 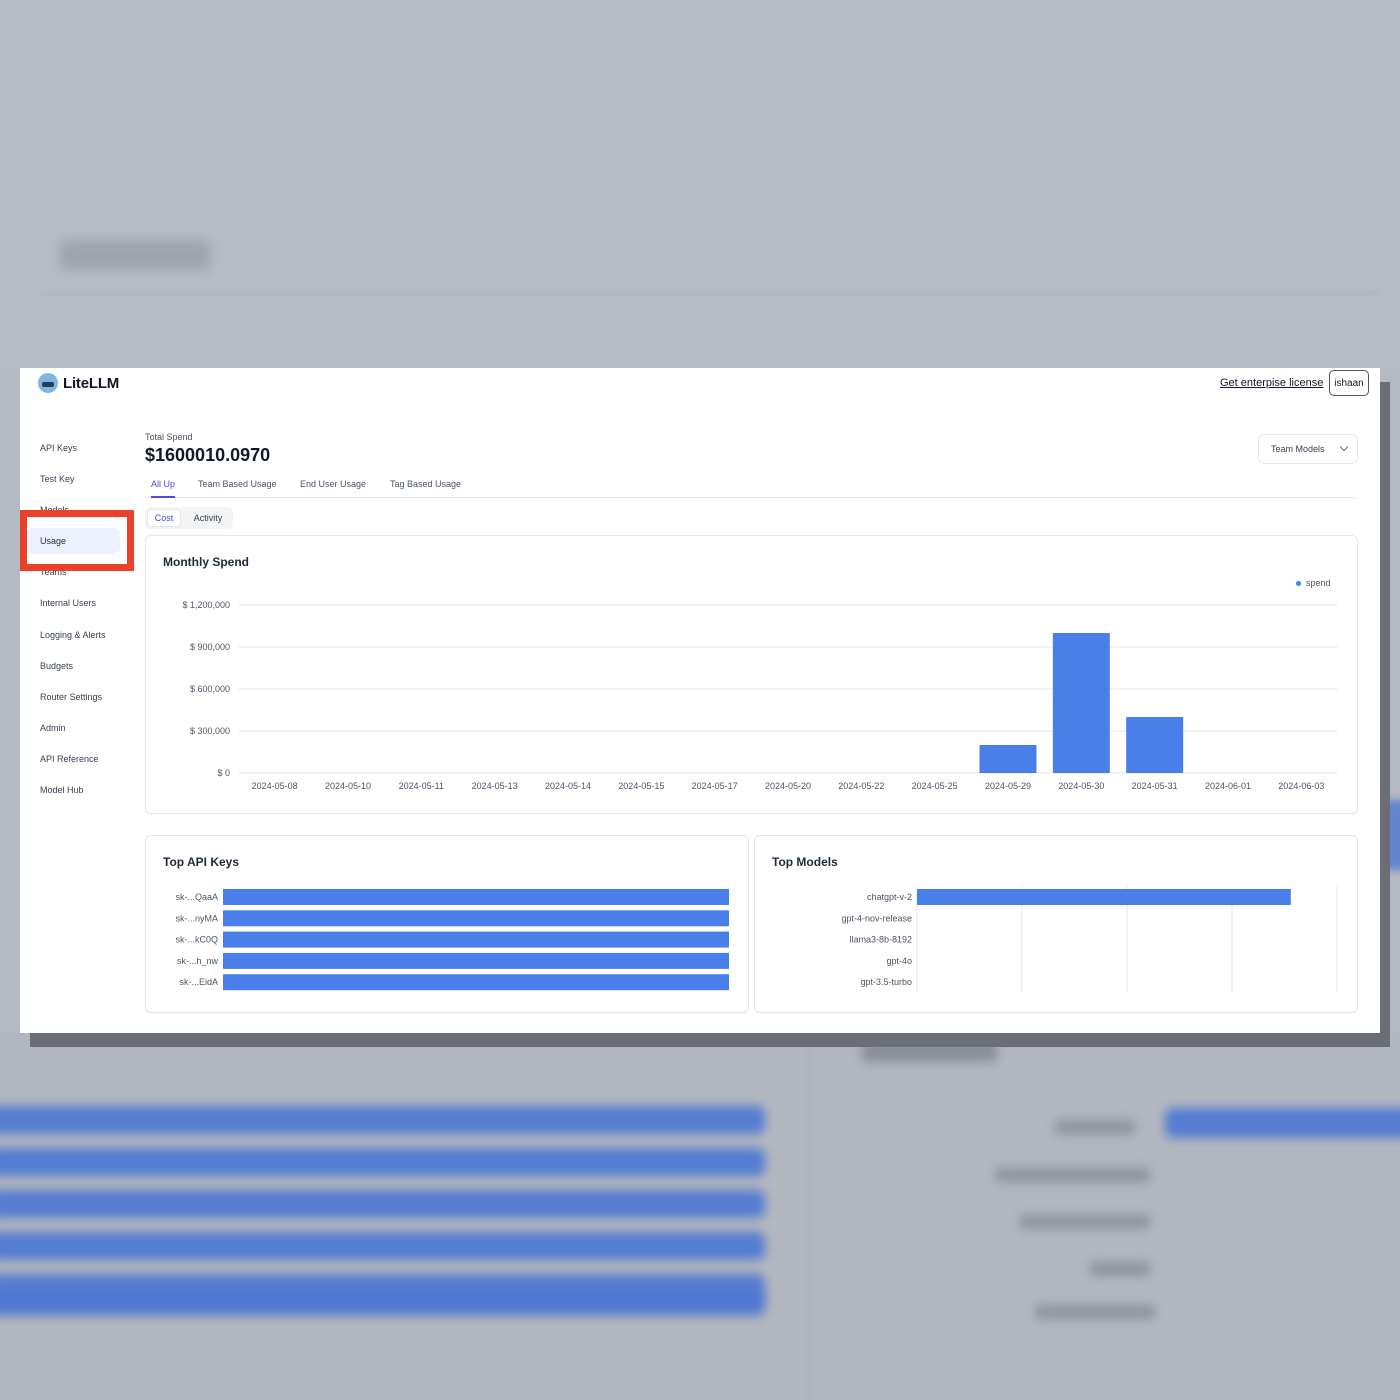 What do you see at coordinates (886, 982) in the screenshot?
I see `y-category-label: gpt-3.5-turbo` at bounding box center [886, 982].